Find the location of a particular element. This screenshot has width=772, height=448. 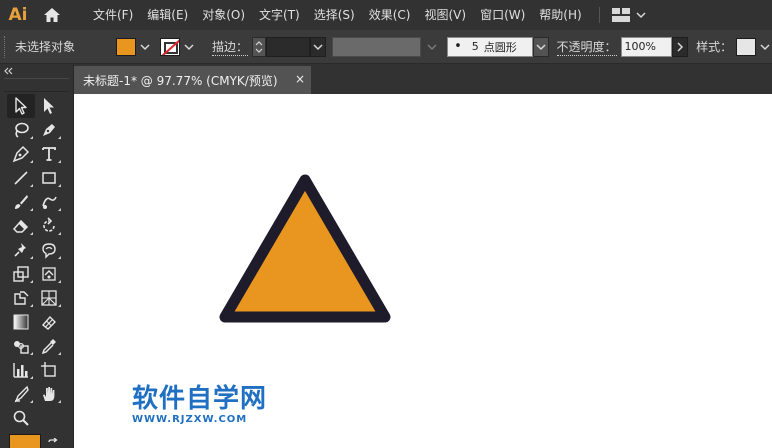

control-bar-grip is located at coordinates (6, 46).